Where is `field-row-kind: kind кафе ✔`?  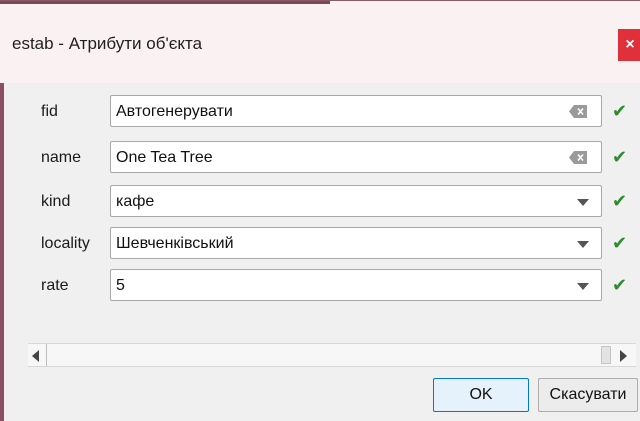 field-row-kind: kind кафе ✔ is located at coordinates (320, 202).